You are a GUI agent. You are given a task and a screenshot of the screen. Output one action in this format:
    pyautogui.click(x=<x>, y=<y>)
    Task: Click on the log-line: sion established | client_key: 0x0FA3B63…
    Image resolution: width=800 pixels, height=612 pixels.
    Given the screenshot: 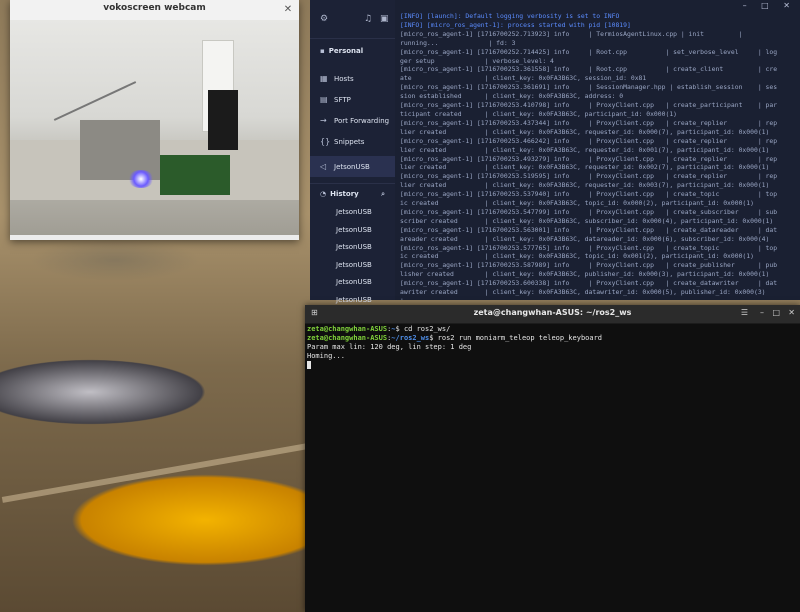 What is the action you would take?
    pyautogui.click(x=512, y=96)
    